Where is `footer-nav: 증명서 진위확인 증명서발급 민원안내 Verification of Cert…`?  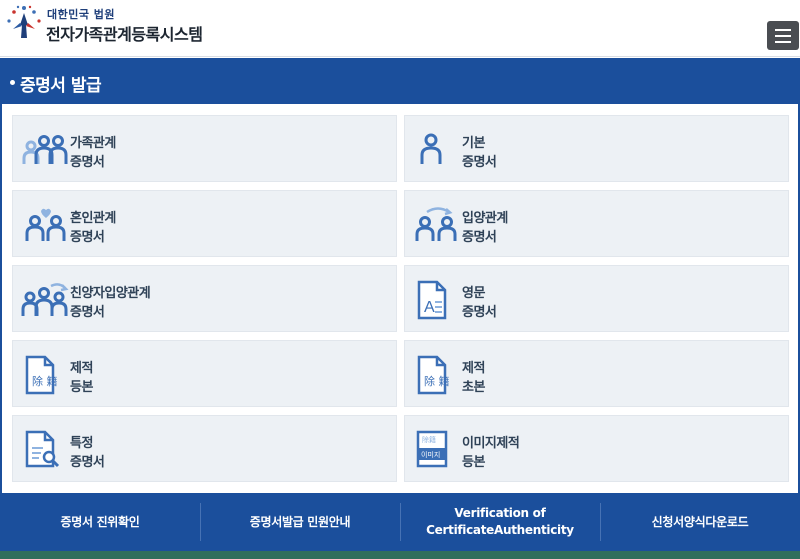 footer-nav: 증명서 진위확인 증명서발급 민원안내 Verification of Cert… is located at coordinates (400, 522).